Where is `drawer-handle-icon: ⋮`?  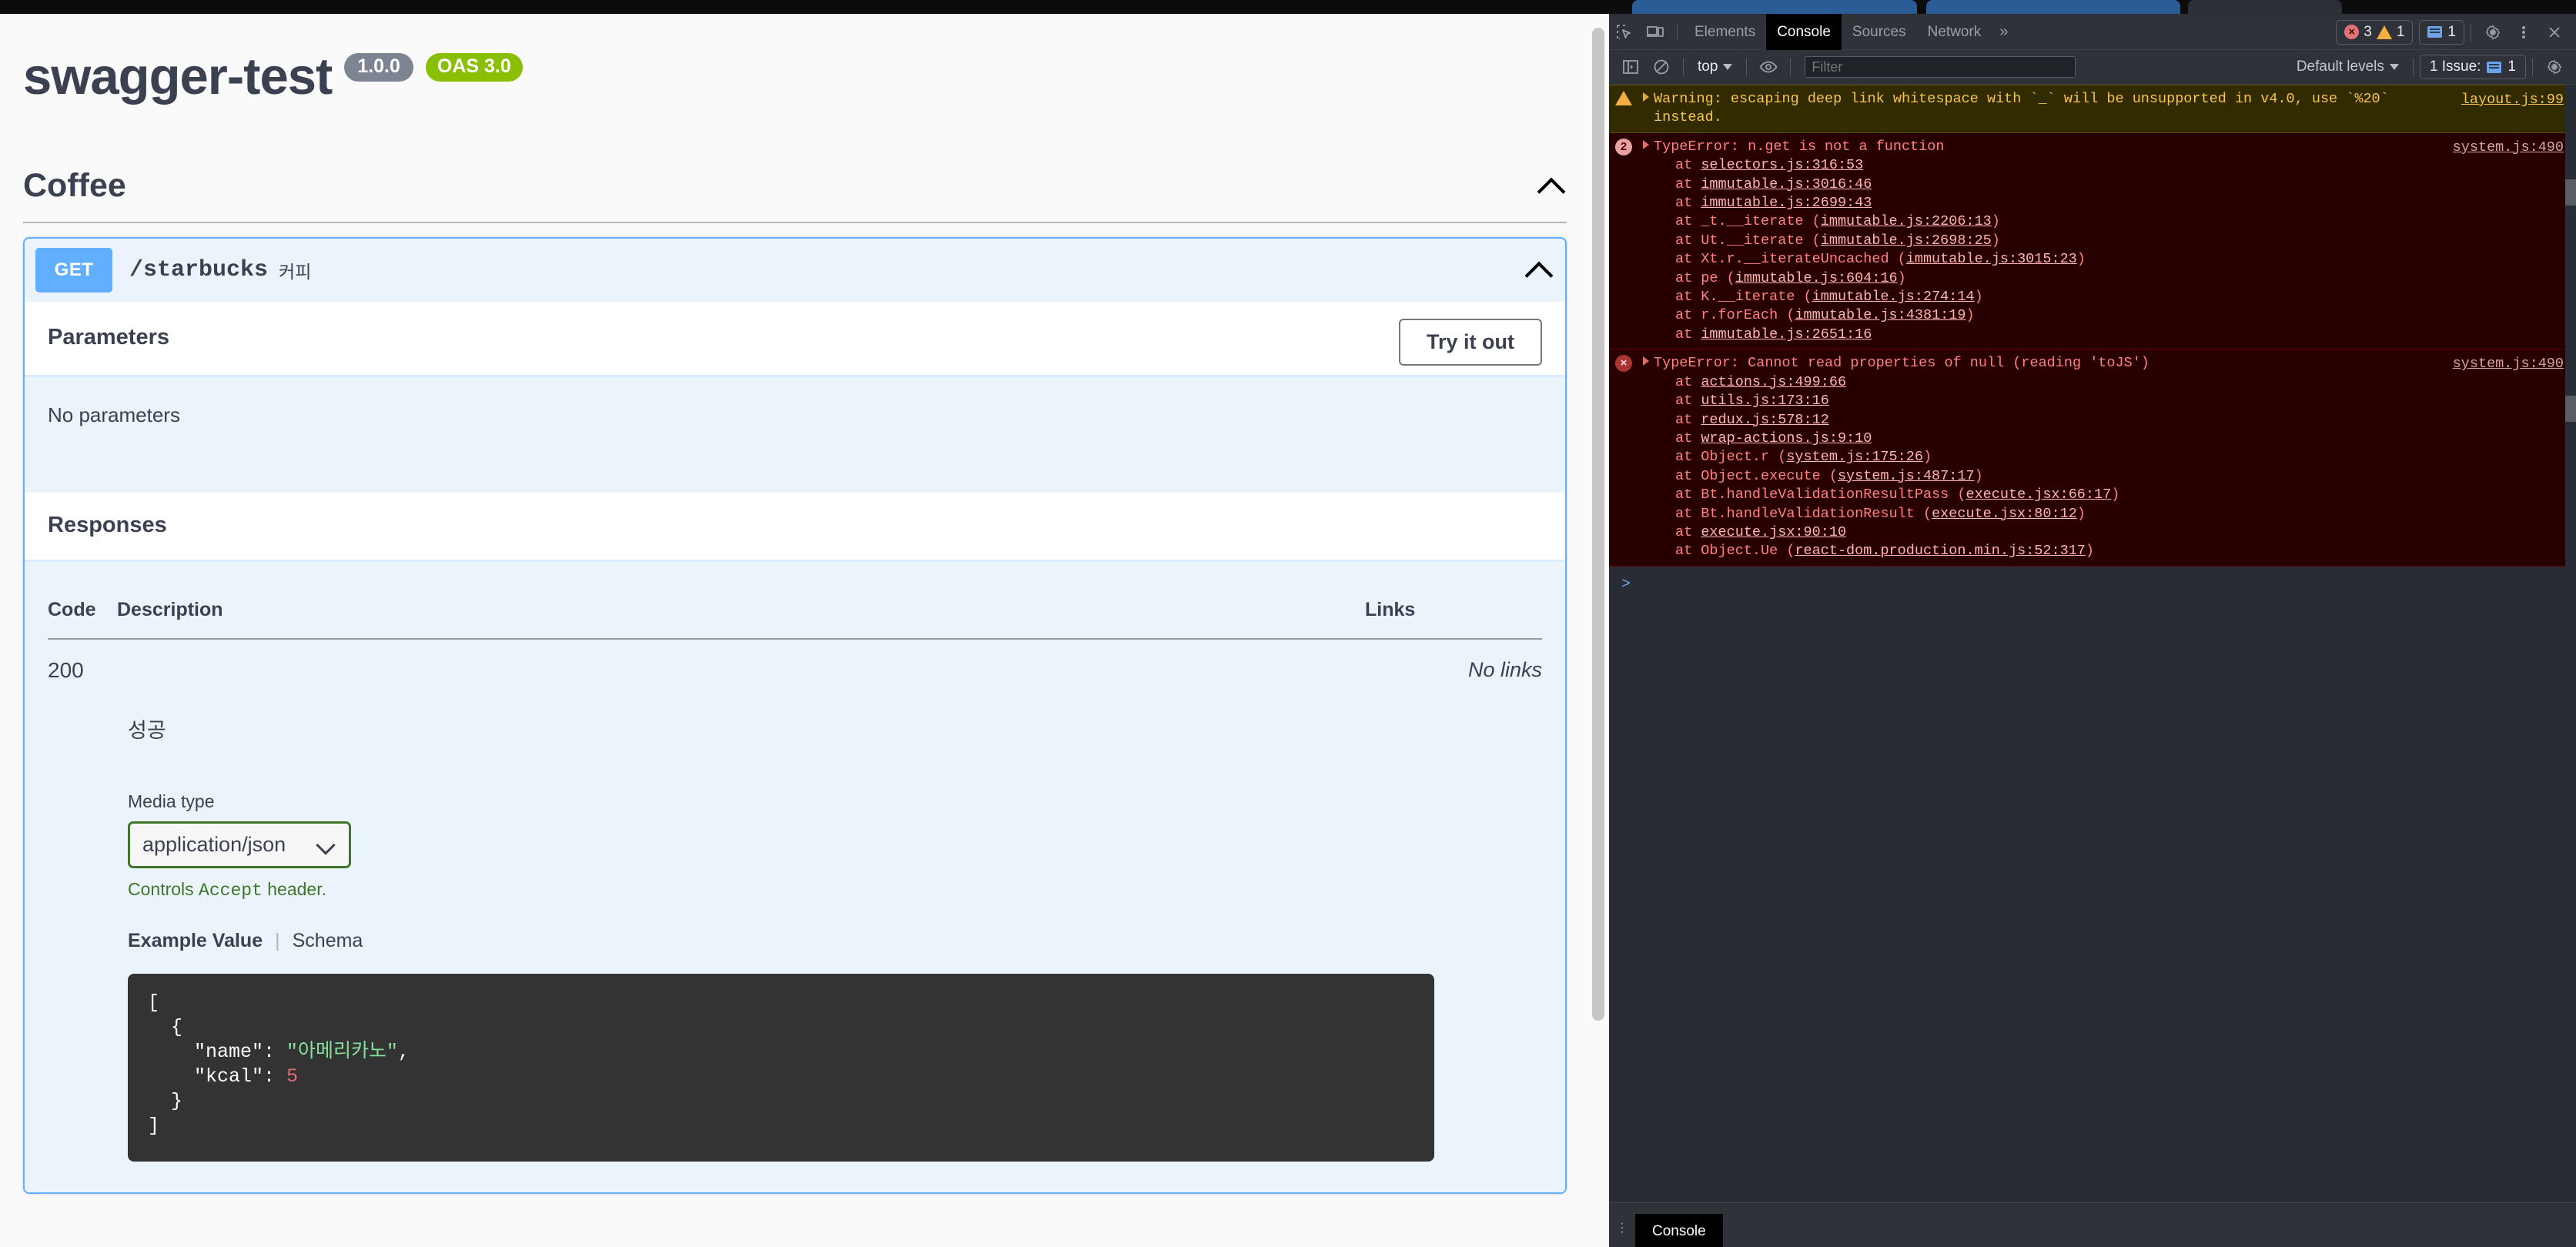 drawer-handle-icon: ⋮ is located at coordinates (1622, 1224).